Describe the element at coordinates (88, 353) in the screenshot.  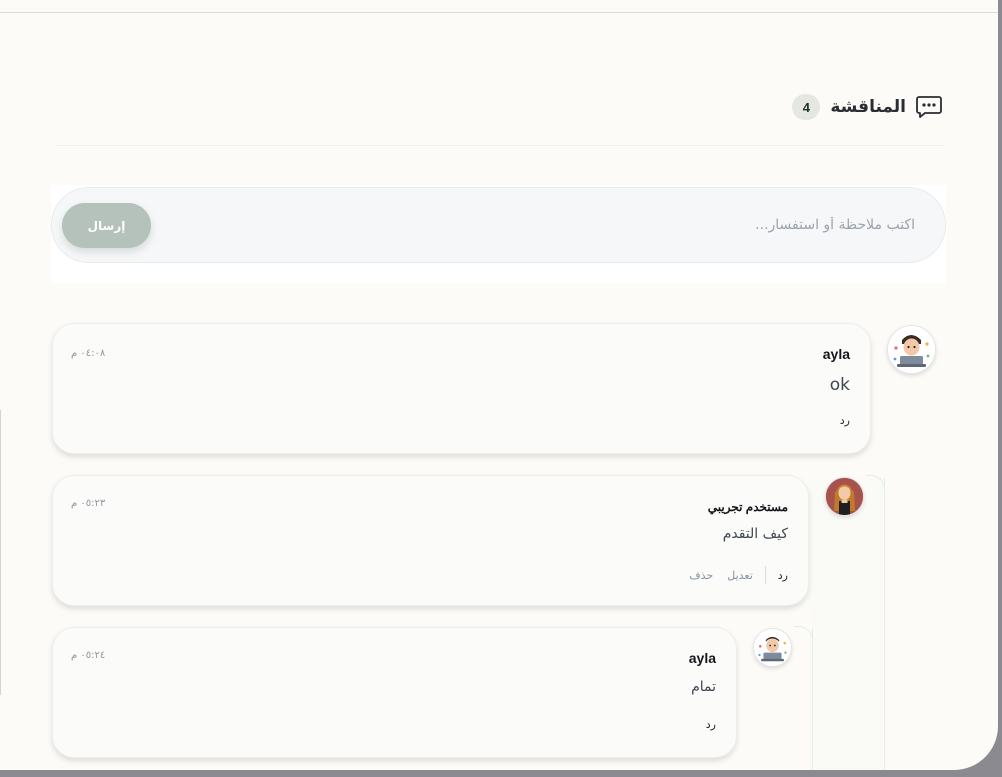
I see `comment-time: ٠٤:٠٨ م` at that location.